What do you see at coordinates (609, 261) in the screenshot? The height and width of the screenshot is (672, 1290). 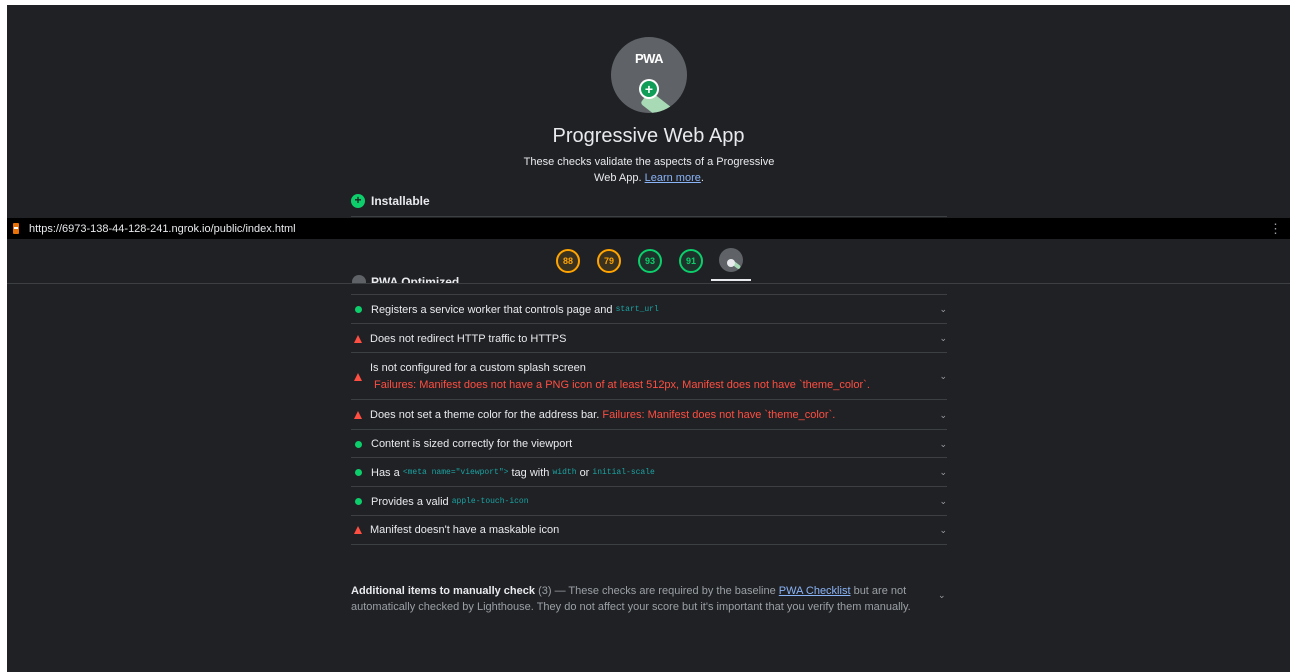 I see `gauge-accessibility: 79` at bounding box center [609, 261].